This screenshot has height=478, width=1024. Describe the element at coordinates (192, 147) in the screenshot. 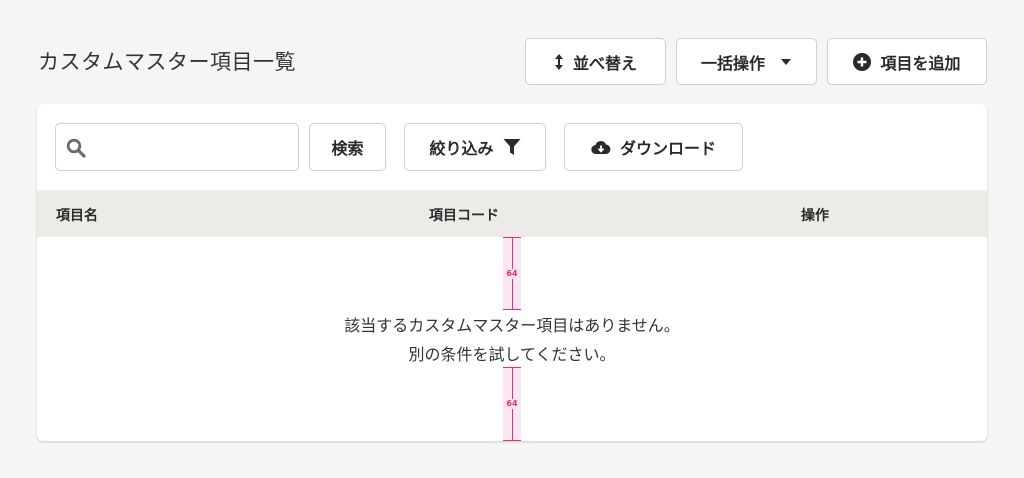

I see `search-input` at that location.